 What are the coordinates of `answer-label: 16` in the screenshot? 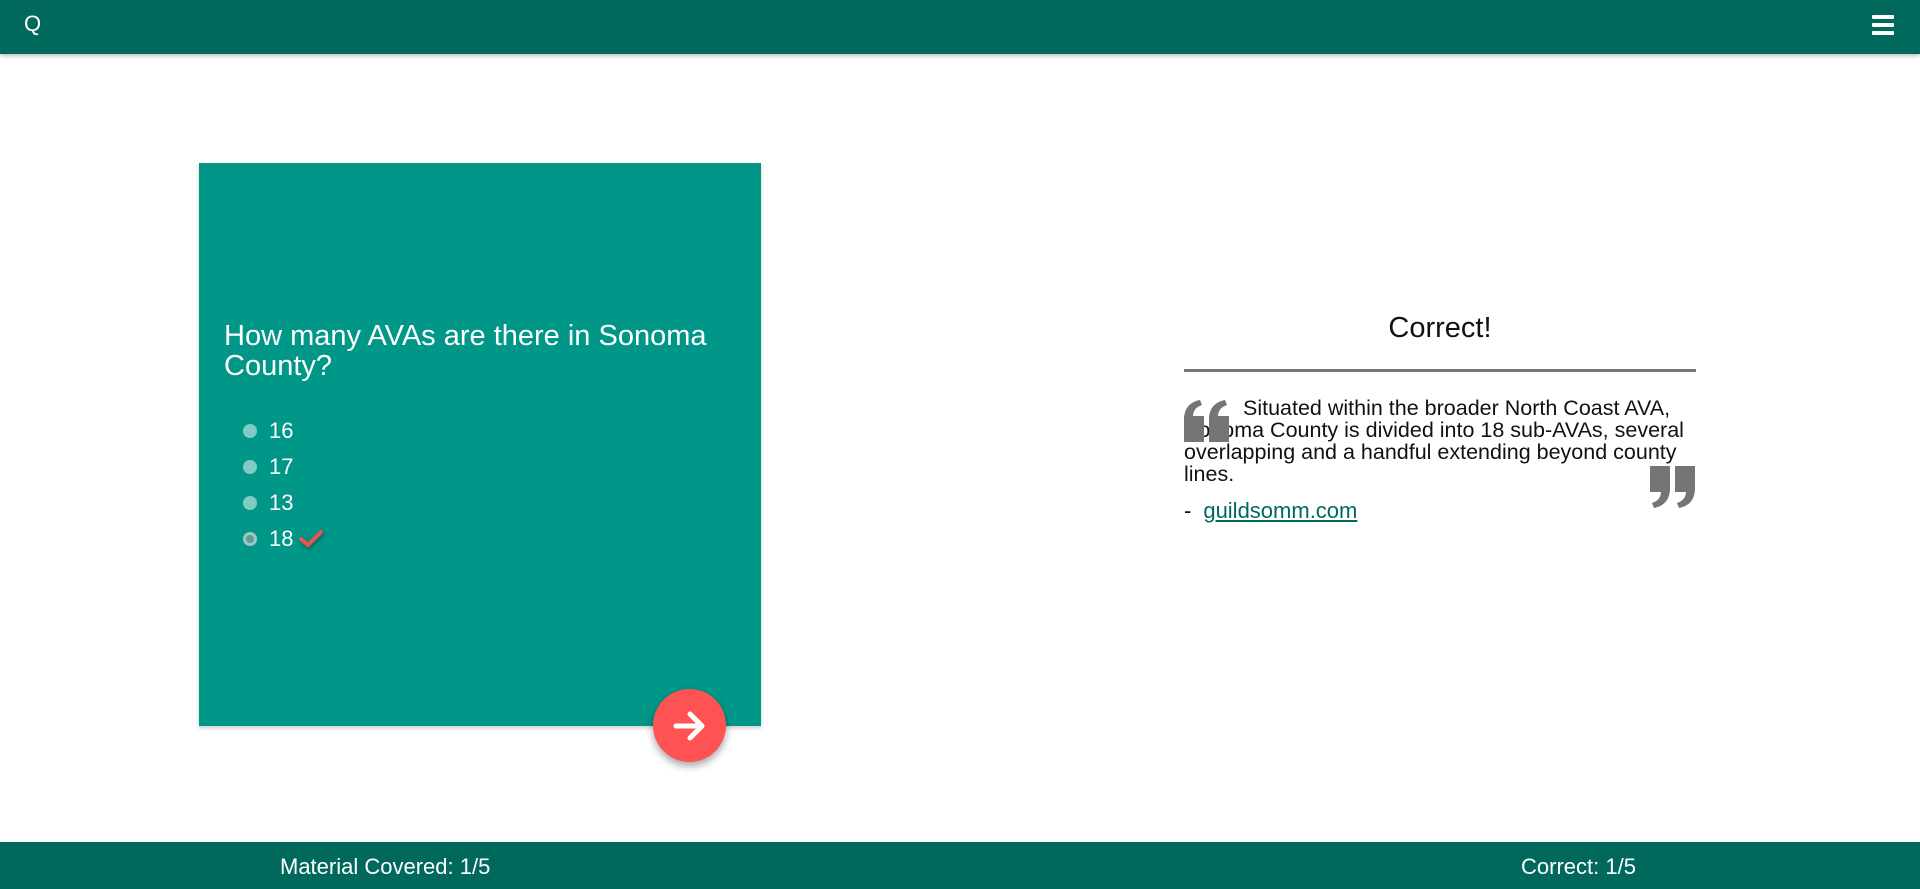 It's located at (281, 430).